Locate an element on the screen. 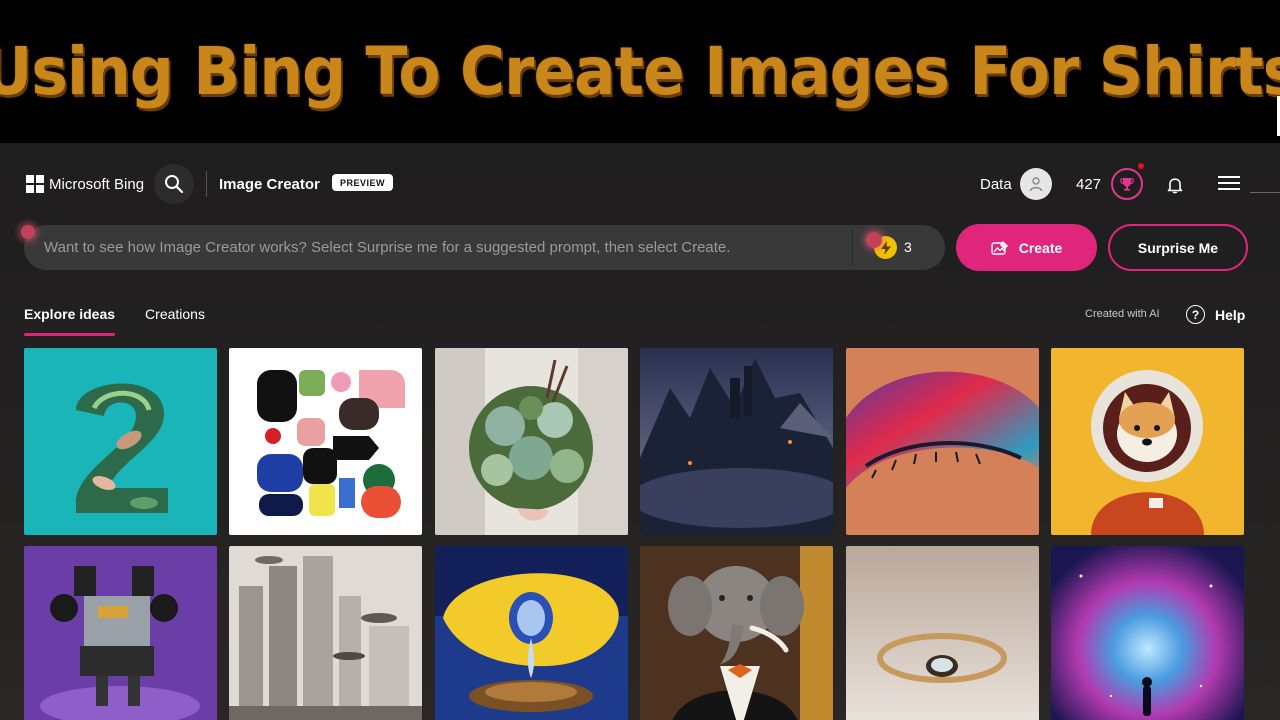 This screenshot has width=1280, height=720. thumbnail-foggy-city is located at coordinates (325, 633).